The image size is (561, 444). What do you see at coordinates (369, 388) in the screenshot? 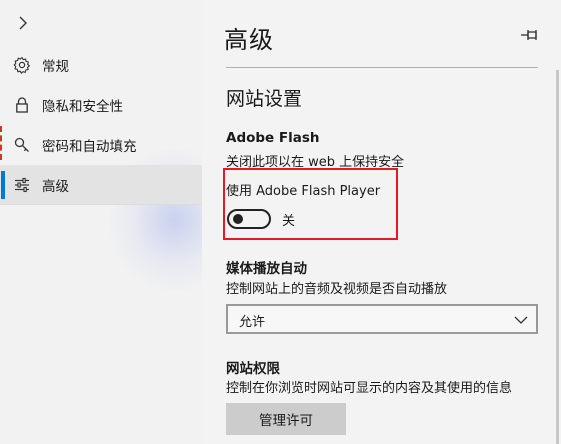
I see `site-permissions-description: 控制在你浏览时网站可显示的内容及其使用的信息` at bounding box center [369, 388].